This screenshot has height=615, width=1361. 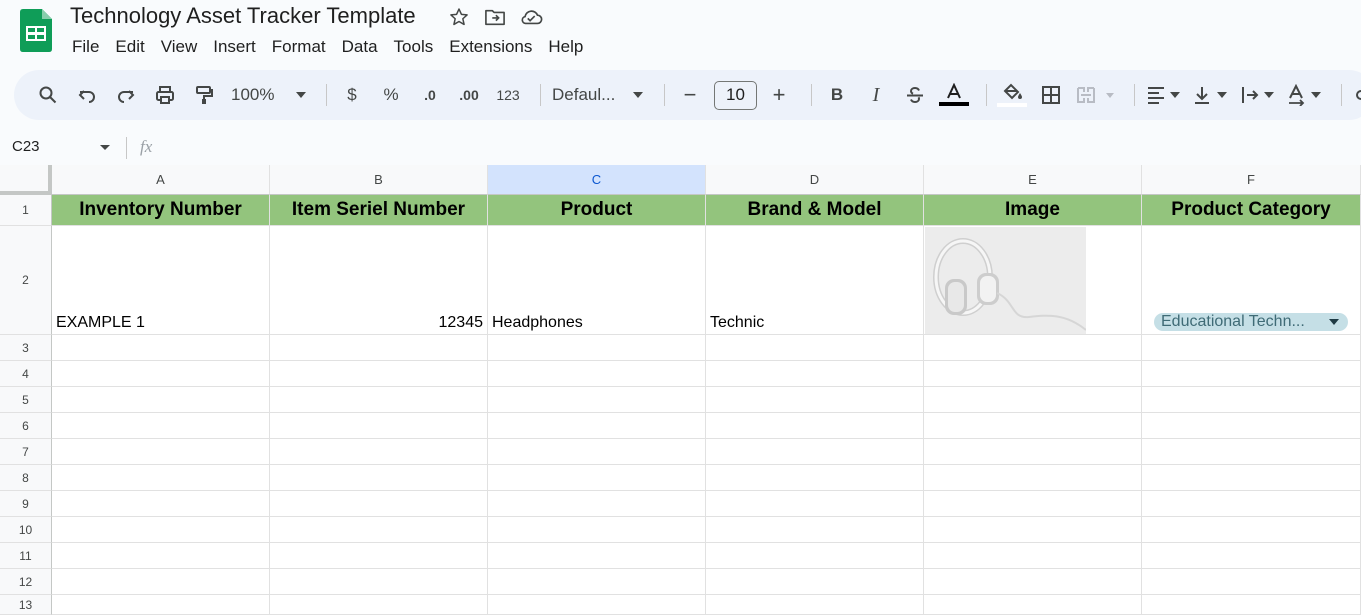 I want to click on cell-c10, so click(x=597, y=530).